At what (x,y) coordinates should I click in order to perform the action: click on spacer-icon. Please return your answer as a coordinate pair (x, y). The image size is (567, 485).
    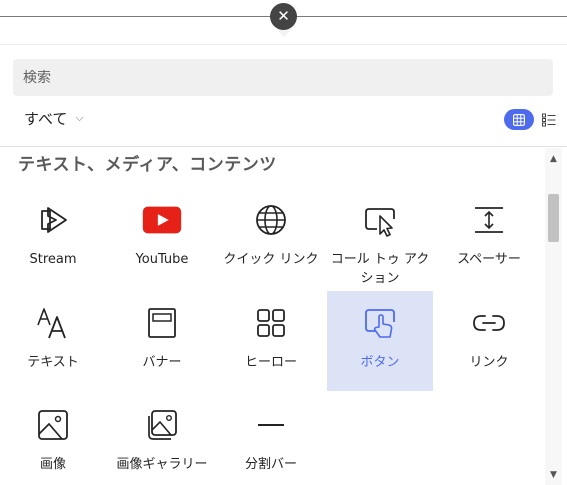
    Looking at the image, I should click on (489, 220).